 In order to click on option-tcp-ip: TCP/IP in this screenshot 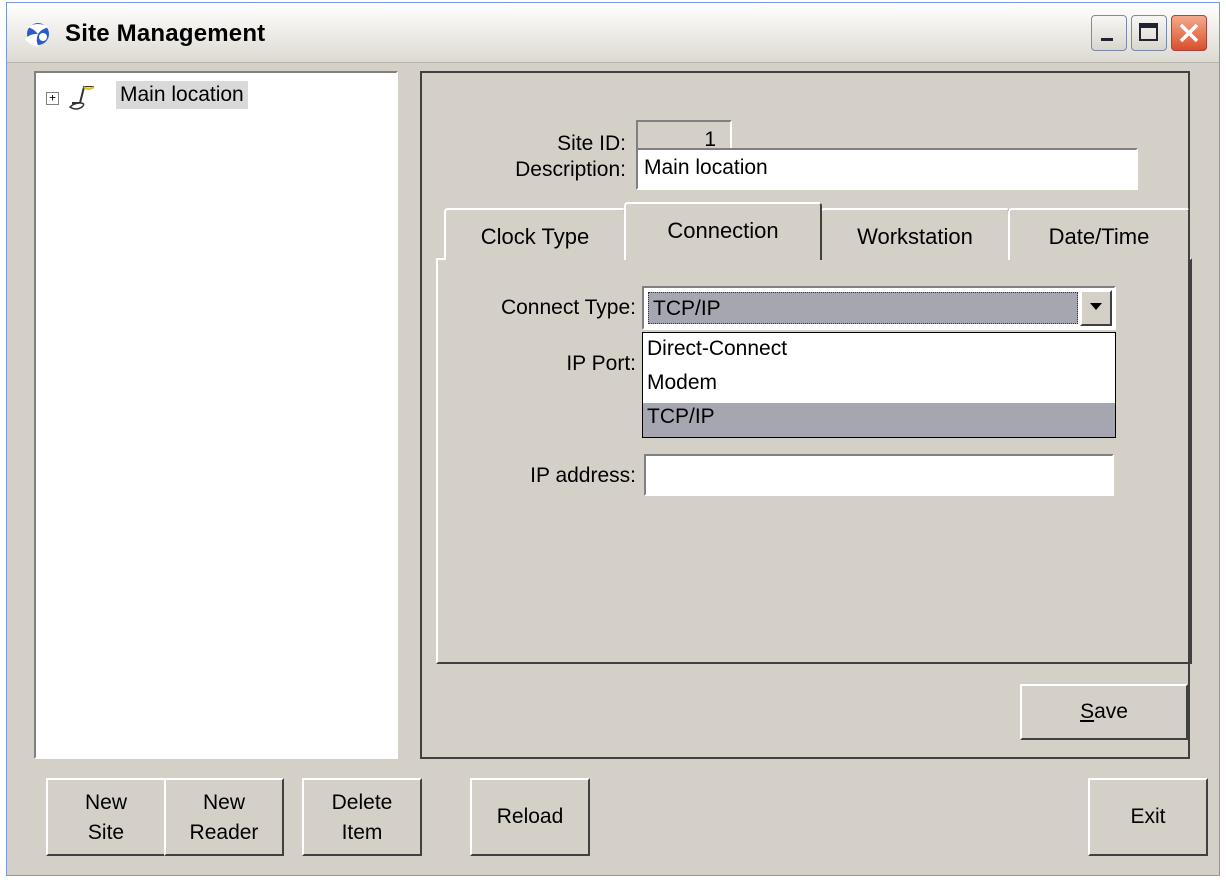, I will do `click(879, 420)`.